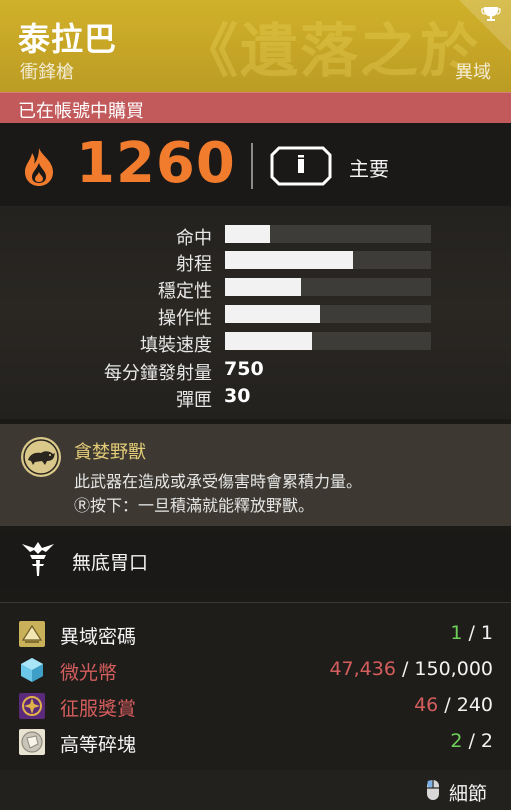 The height and width of the screenshot is (810, 511). Describe the element at coordinates (453, 669) in the screenshot. I see `cost-total: 150,000` at that location.